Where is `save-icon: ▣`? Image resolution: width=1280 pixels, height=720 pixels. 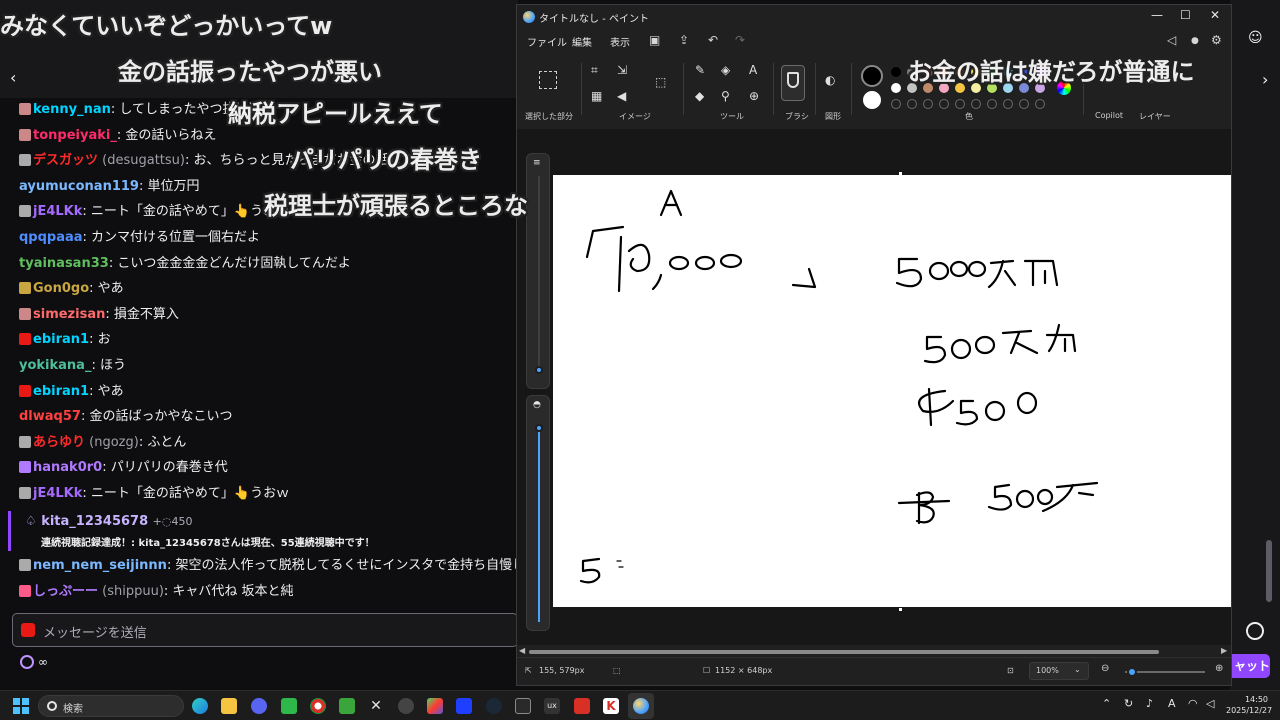
save-icon: ▣ is located at coordinates (654, 40).